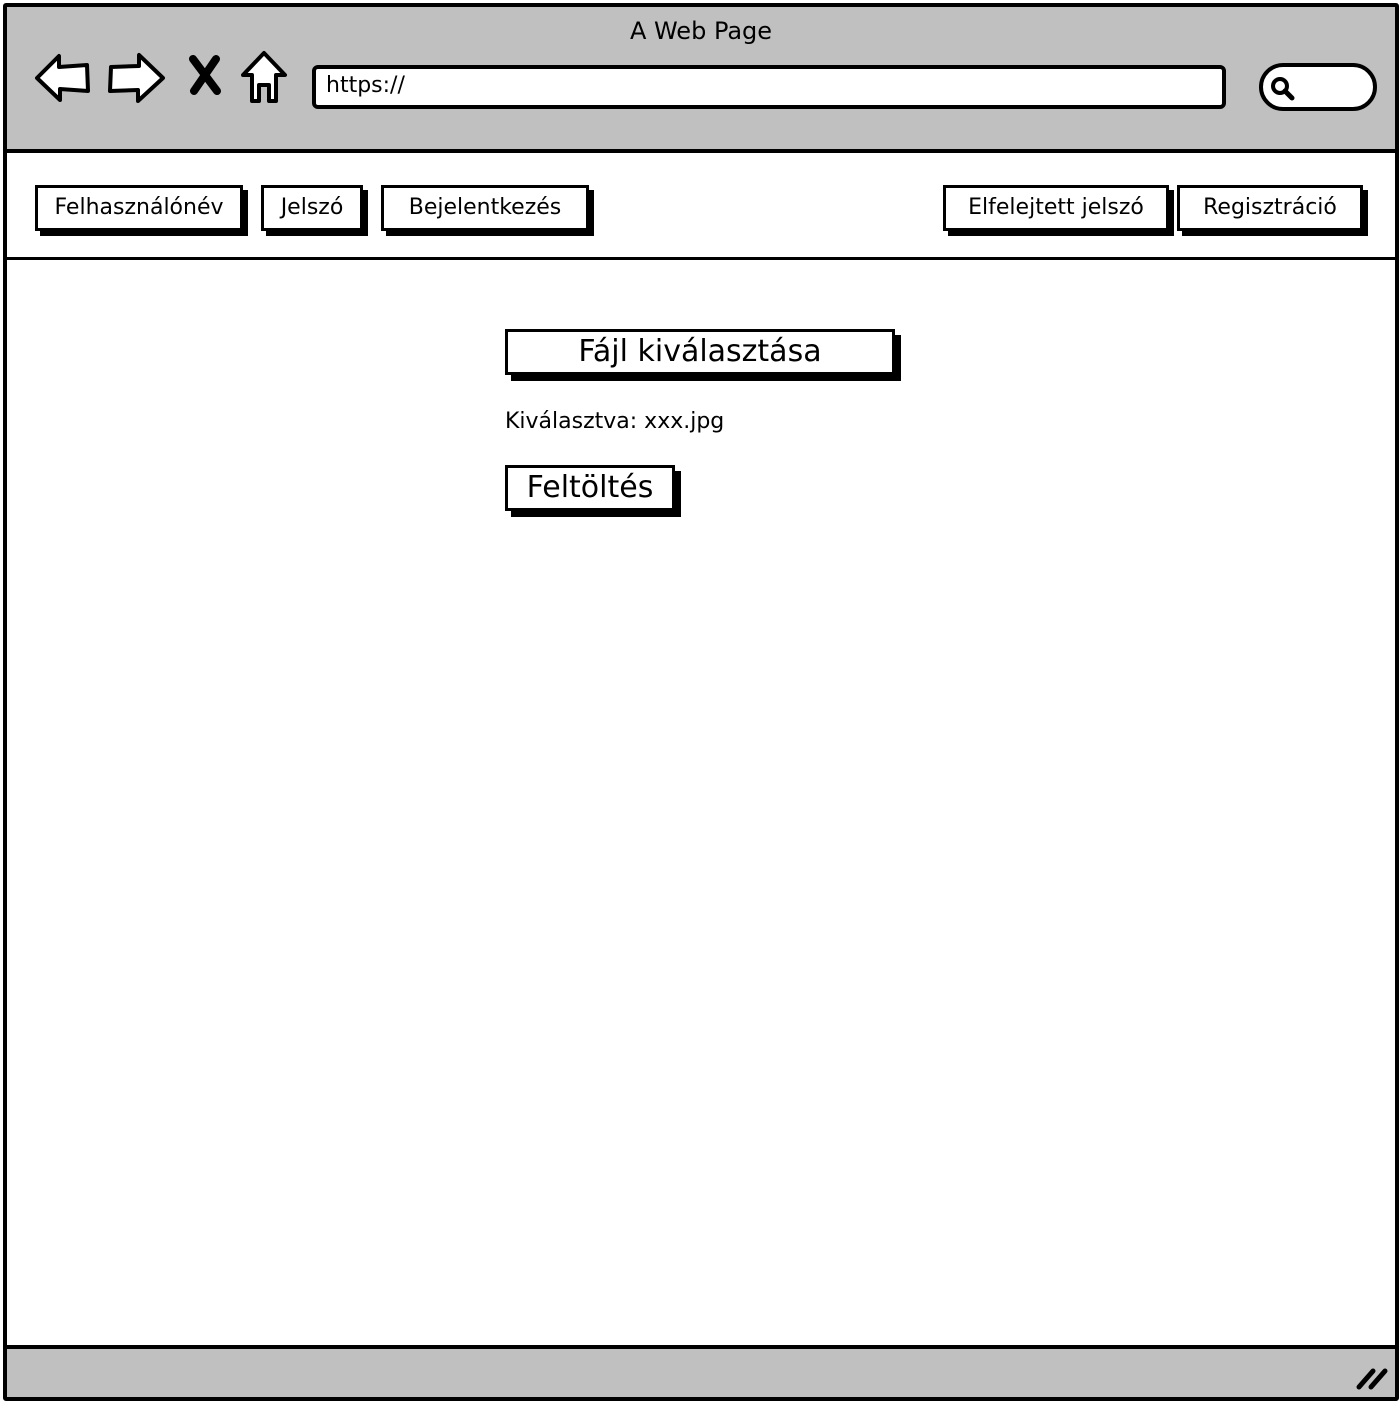 The width and height of the screenshot is (1400, 1401). I want to click on selected-file-text: Kiválasztva: xxx.jpg, so click(615, 421).